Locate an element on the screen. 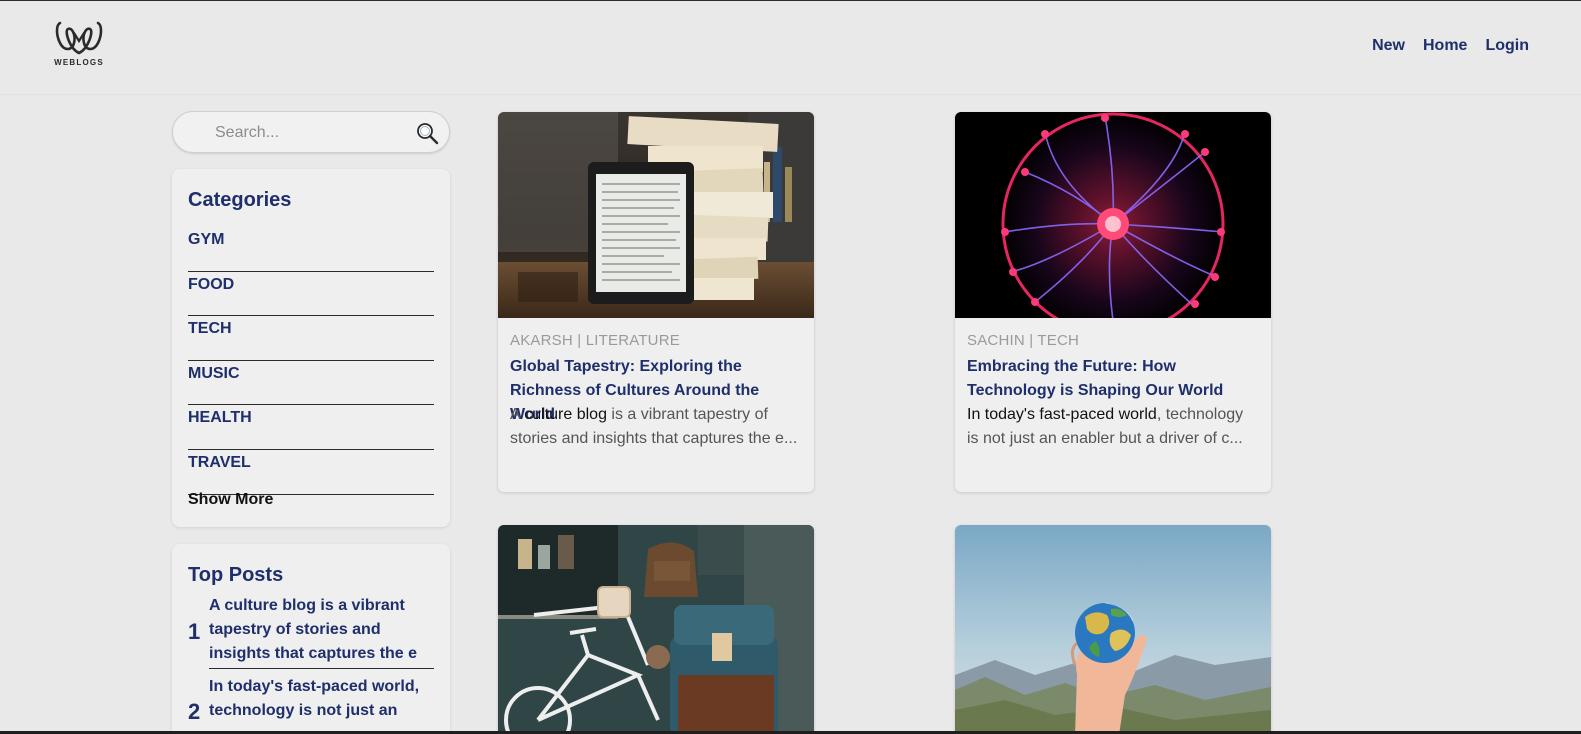 This screenshot has height=734, width=1581. search-input is located at coordinates (310, 133).